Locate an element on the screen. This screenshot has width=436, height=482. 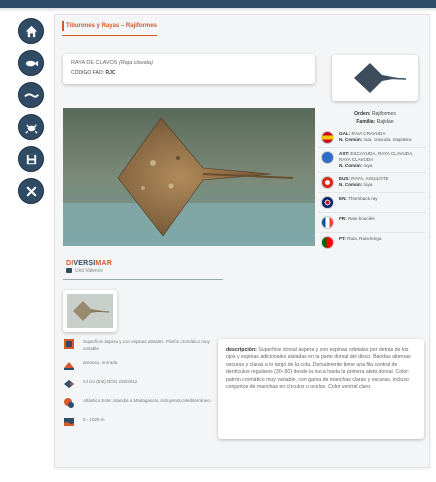
family-value: Rajidae is located at coordinates (385, 122).